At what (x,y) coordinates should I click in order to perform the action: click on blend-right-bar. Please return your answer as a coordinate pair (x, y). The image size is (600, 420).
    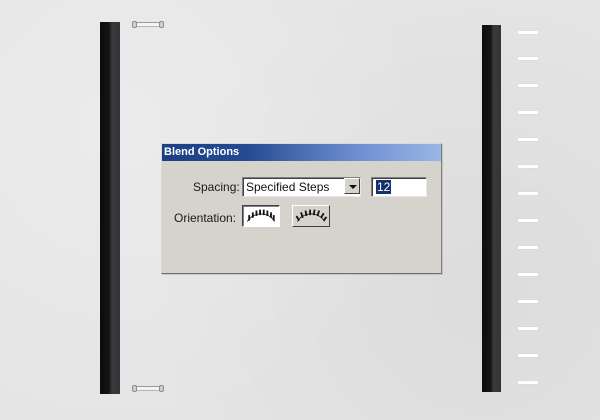
    Looking at the image, I should click on (491, 208).